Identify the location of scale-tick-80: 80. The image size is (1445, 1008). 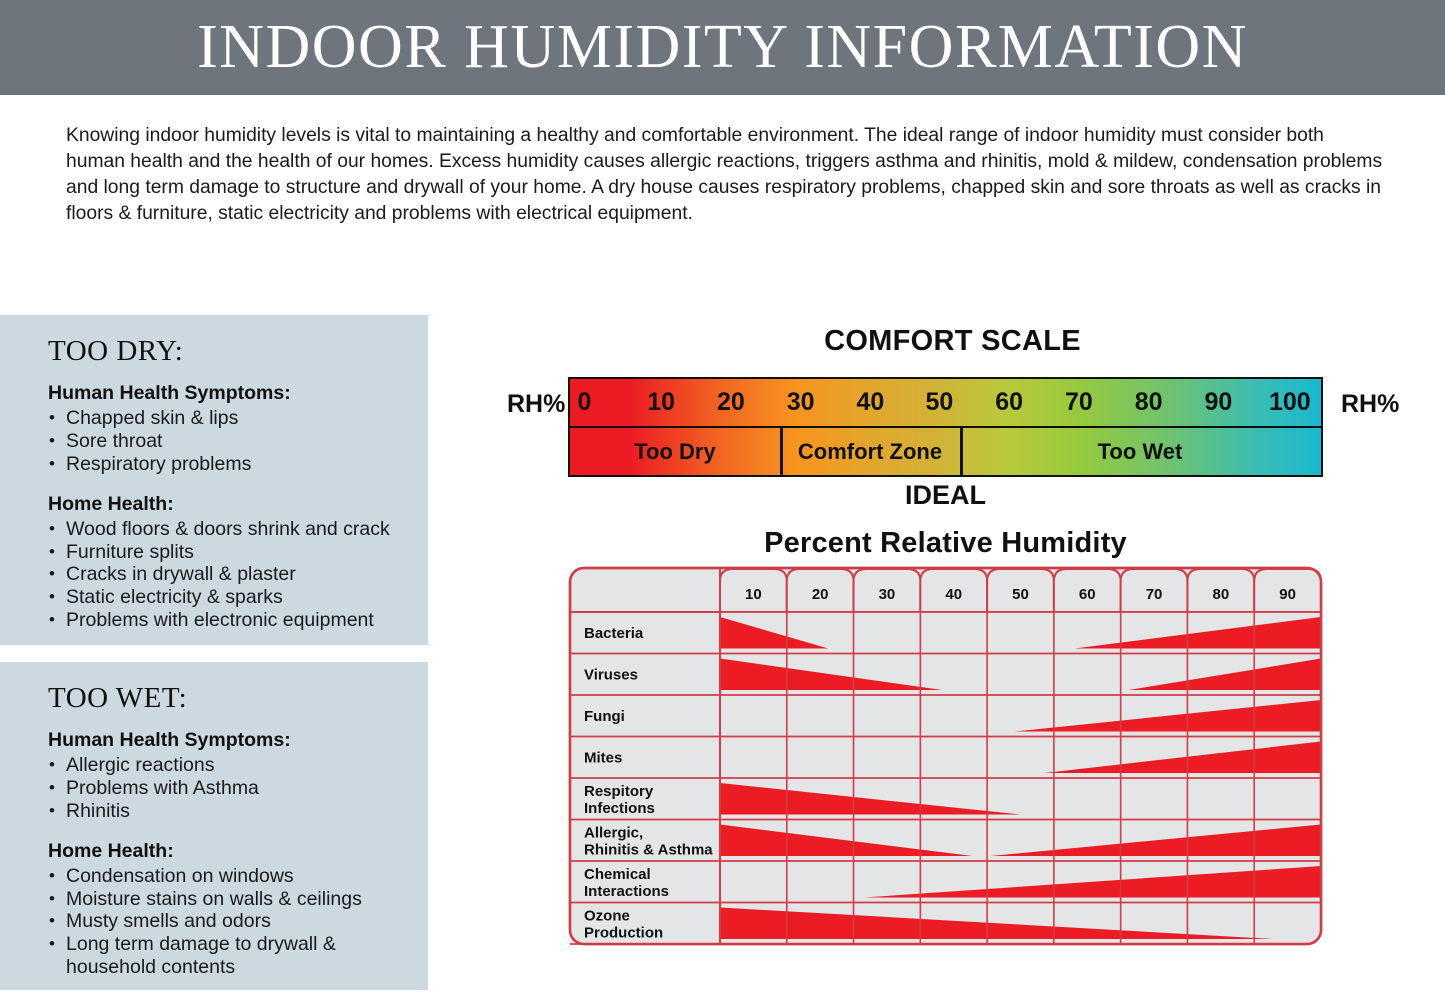
(1148, 402).